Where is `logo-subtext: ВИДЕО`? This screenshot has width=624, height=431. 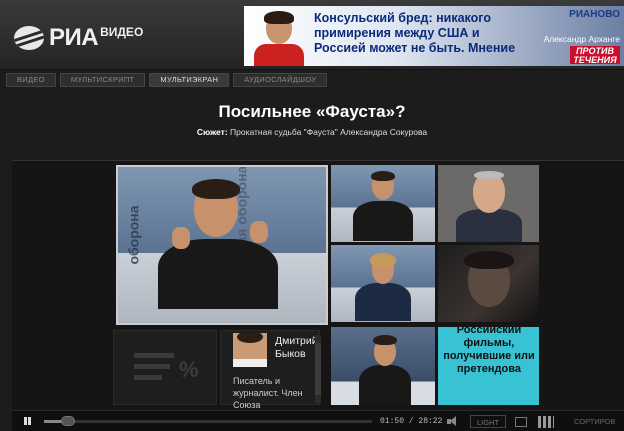
logo-subtext: ВИДЕО is located at coordinates (122, 32).